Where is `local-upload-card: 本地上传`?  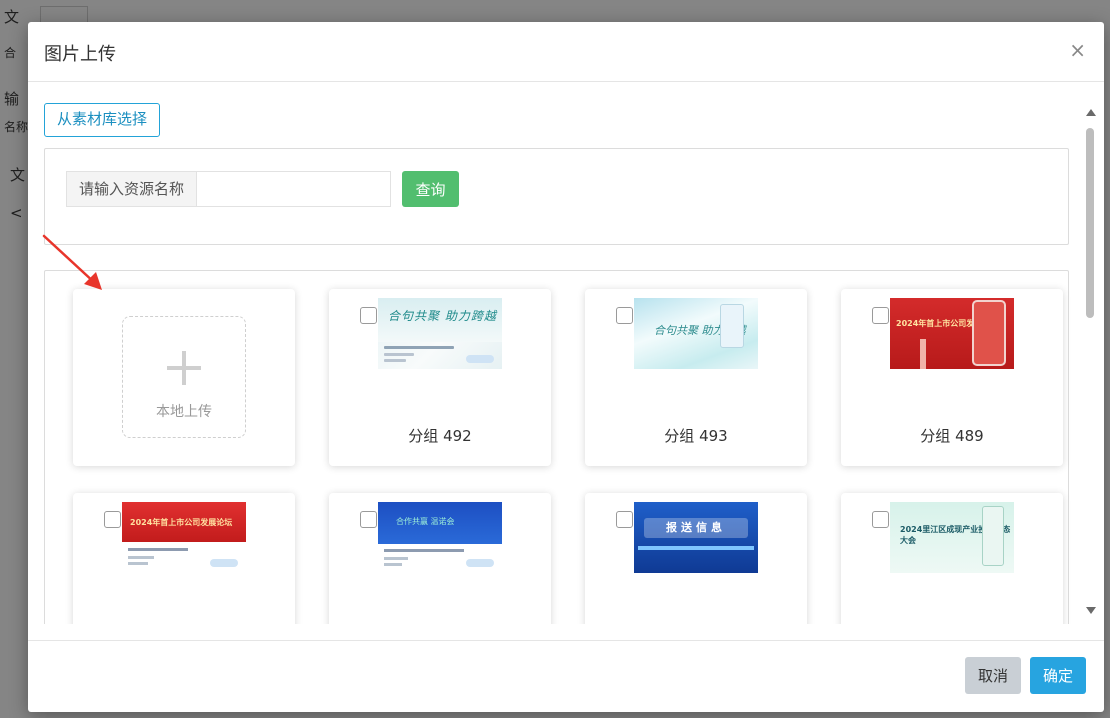
local-upload-card: 本地上传 is located at coordinates (184, 377).